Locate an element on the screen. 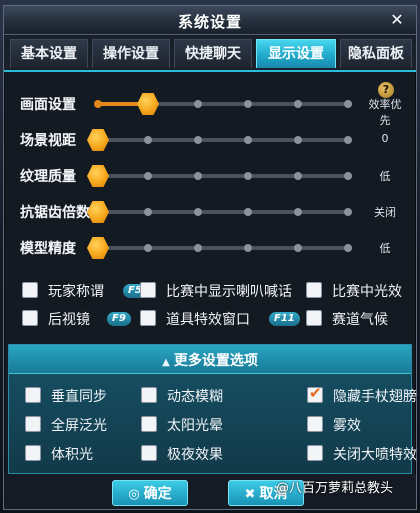 The image size is (420, 513). option-show-horn: 比赛中显示喇叭喊话 is located at coordinates (220, 291).